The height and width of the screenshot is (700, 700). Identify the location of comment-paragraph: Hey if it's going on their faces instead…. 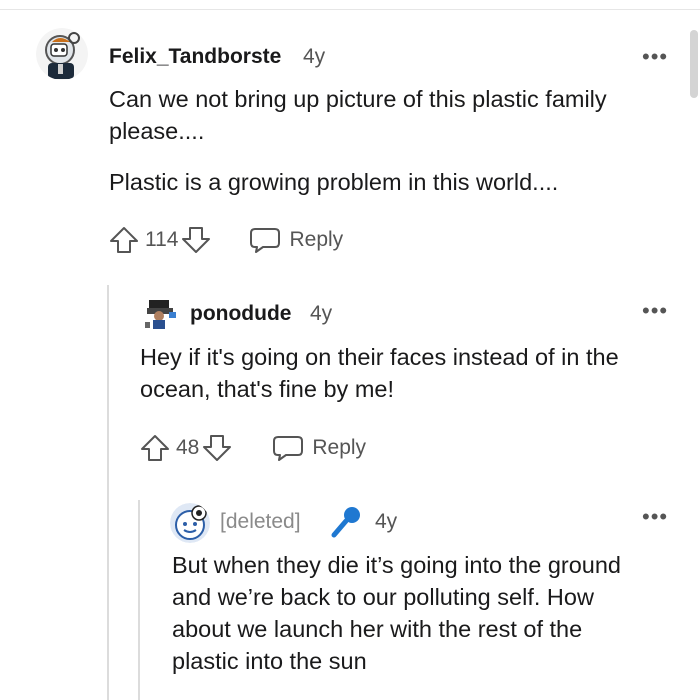
(379, 373).